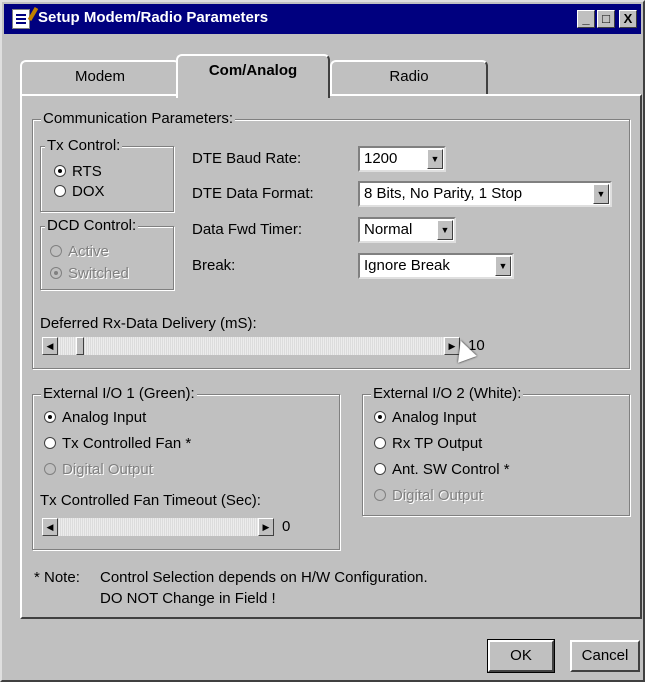 The height and width of the screenshot is (682, 645). I want to click on tab-com-analog: Com/Analog, so click(253, 76).